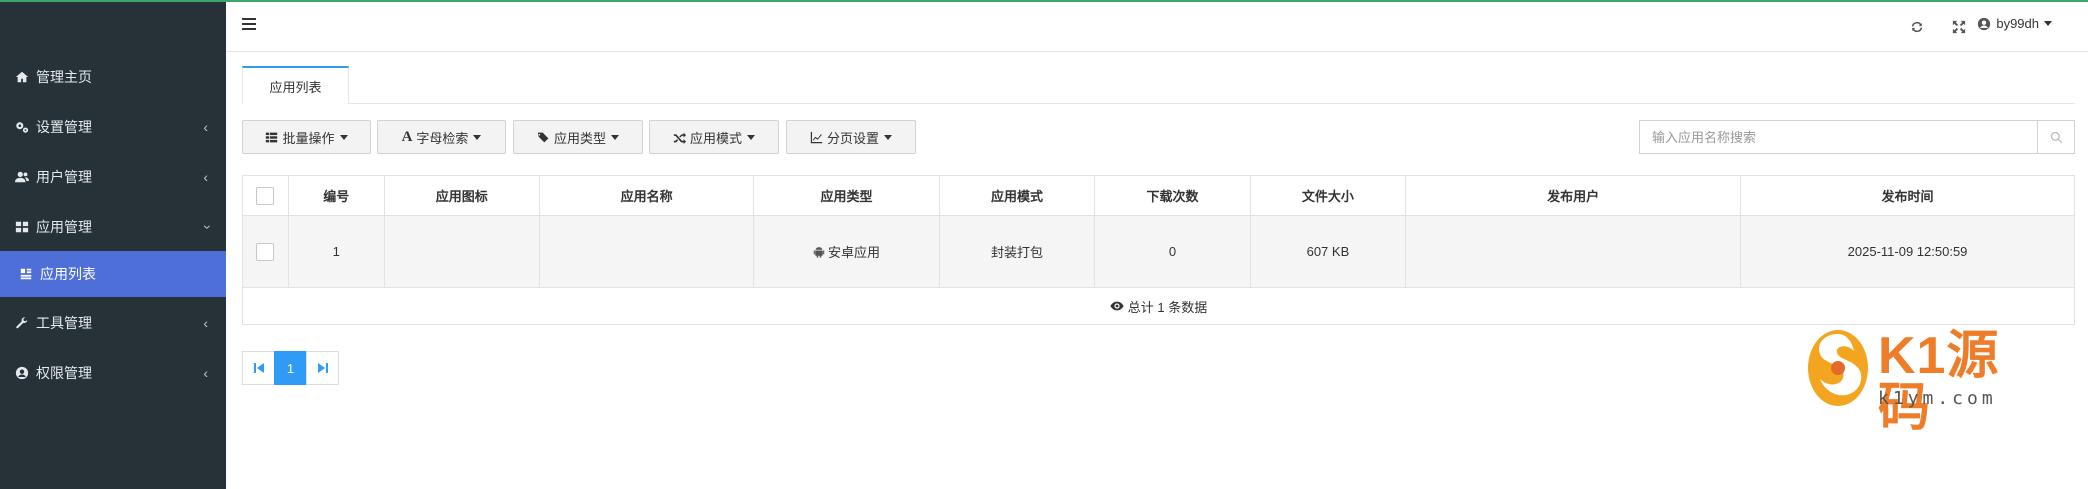  What do you see at coordinates (26, 274) in the screenshot?
I see `list-icon` at bounding box center [26, 274].